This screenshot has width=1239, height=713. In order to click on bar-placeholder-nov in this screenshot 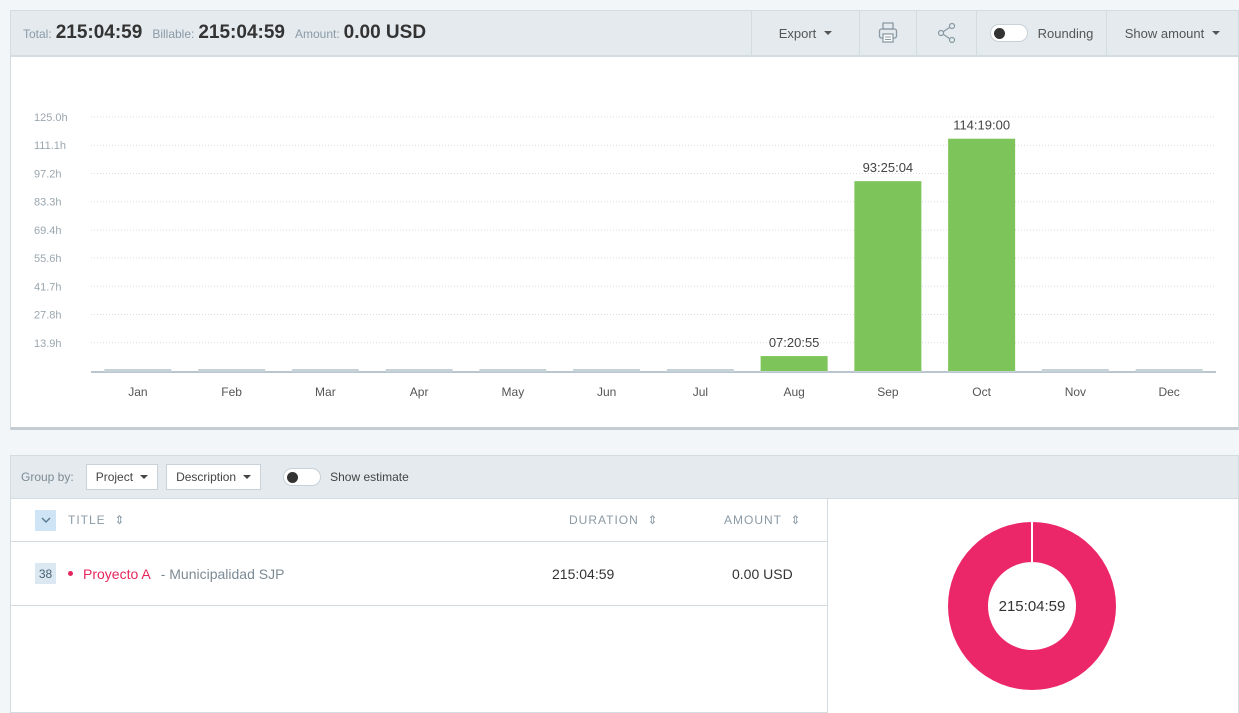, I will do `click(1075, 370)`.